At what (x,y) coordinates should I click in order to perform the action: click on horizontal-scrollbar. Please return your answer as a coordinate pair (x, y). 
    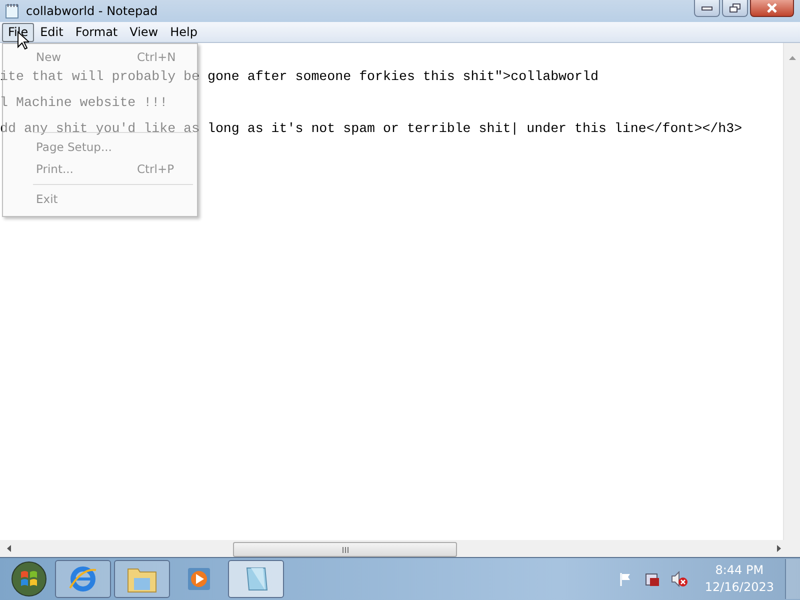
    Looking at the image, I should click on (400, 548).